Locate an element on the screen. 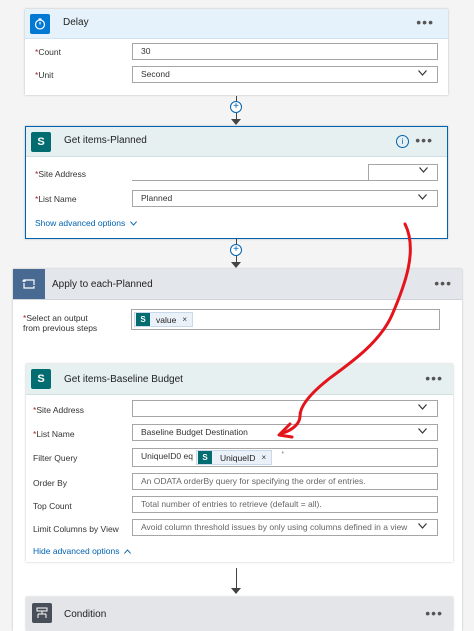 Image resolution: width=474 pixels, height=631 pixels. order-by-label: Order By is located at coordinates (50, 483).